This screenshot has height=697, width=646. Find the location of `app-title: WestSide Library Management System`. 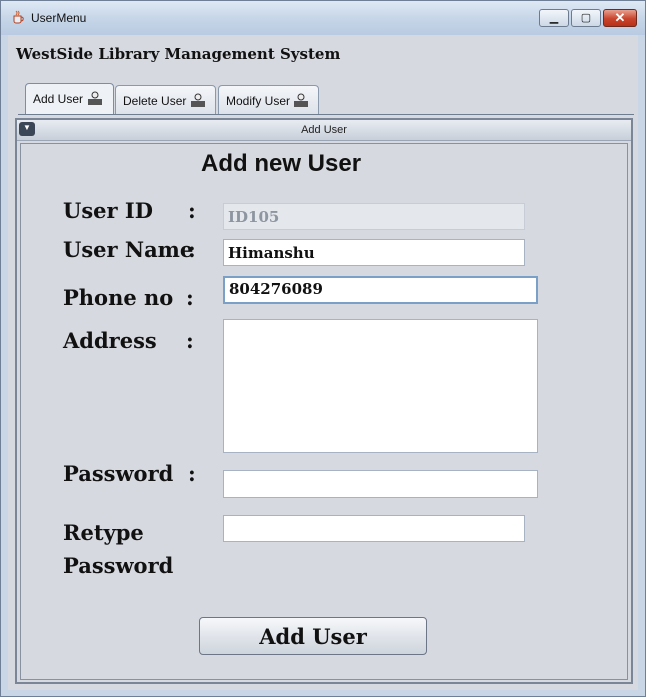

app-title: WestSide Library Management System is located at coordinates (178, 54).